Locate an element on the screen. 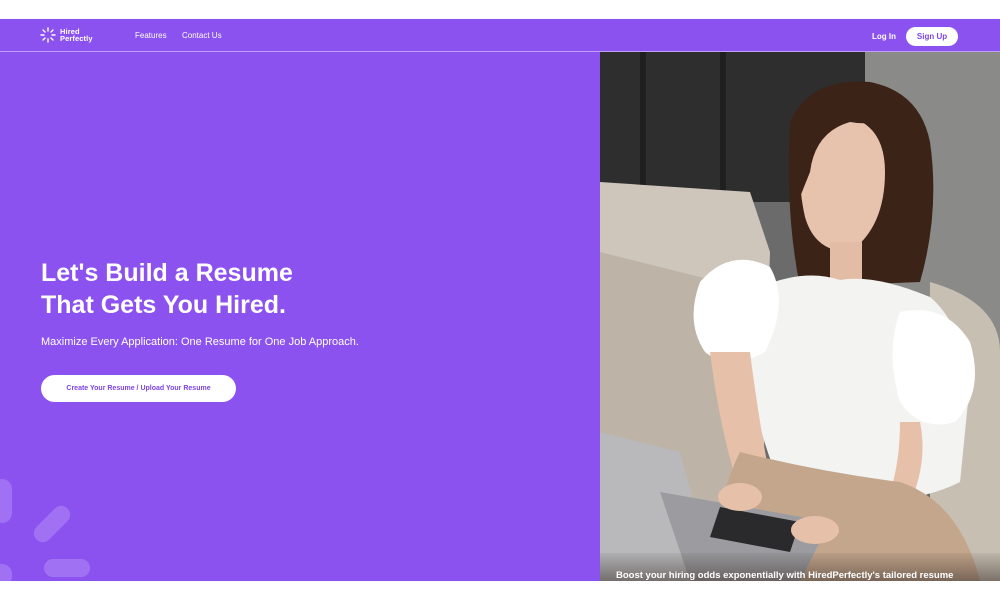 The width and height of the screenshot is (1000, 600). brand-logo: Hired Perfectly is located at coordinates (66, 35).